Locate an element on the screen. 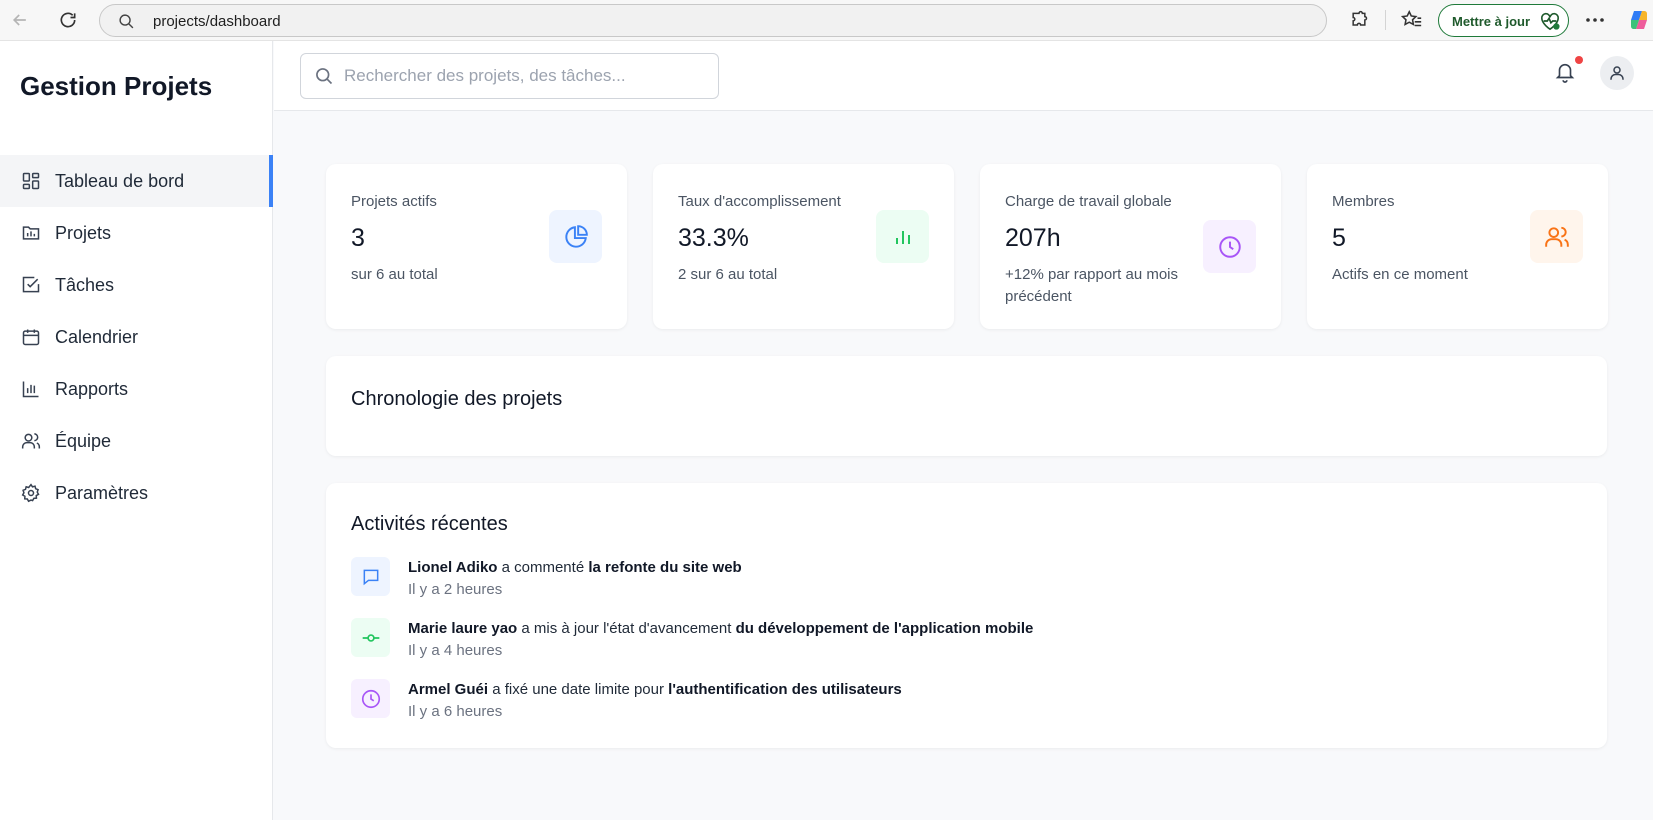  extensions-button is located at coordinates (1359, 20).